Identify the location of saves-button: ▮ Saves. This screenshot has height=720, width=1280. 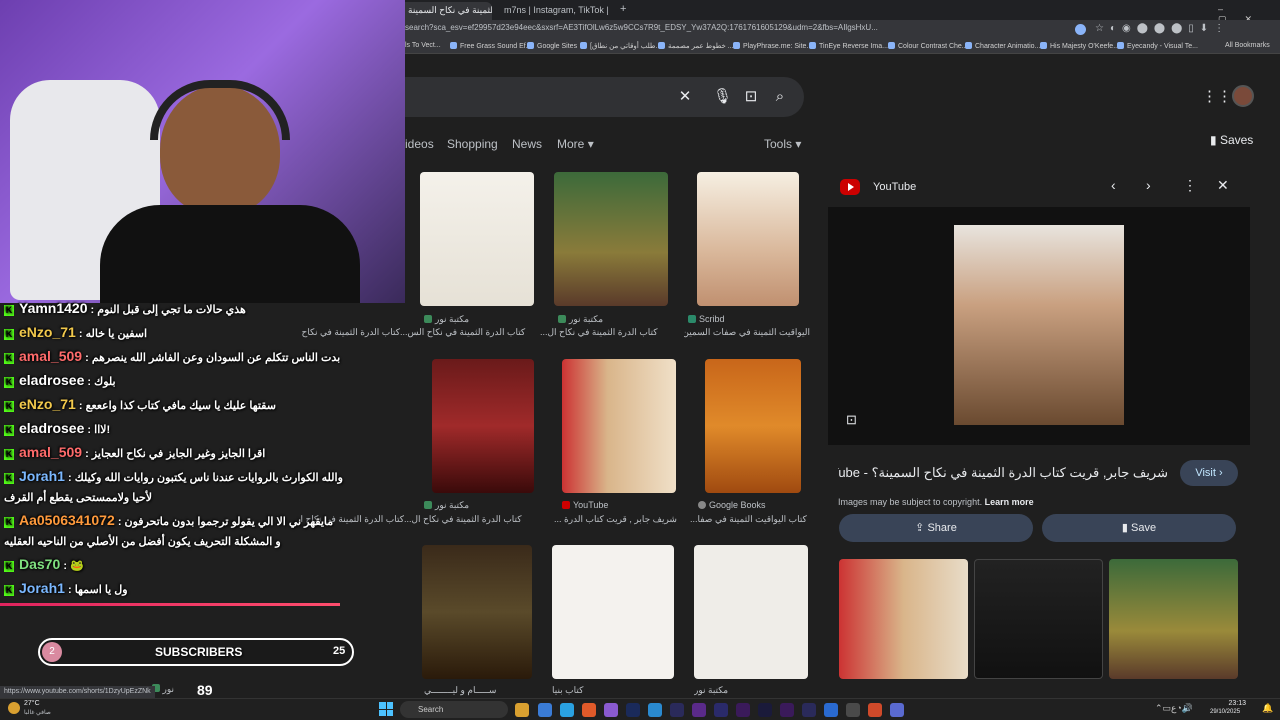
(1231, 140).